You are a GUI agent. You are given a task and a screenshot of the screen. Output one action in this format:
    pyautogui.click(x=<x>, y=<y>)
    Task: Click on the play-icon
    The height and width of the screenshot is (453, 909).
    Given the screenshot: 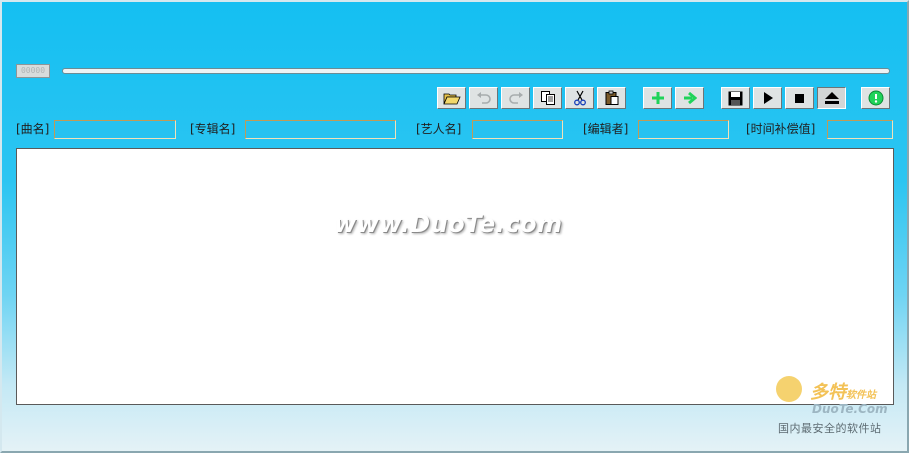 What is the action you would take?
    pyautogui.click(x=768, y=98)
    